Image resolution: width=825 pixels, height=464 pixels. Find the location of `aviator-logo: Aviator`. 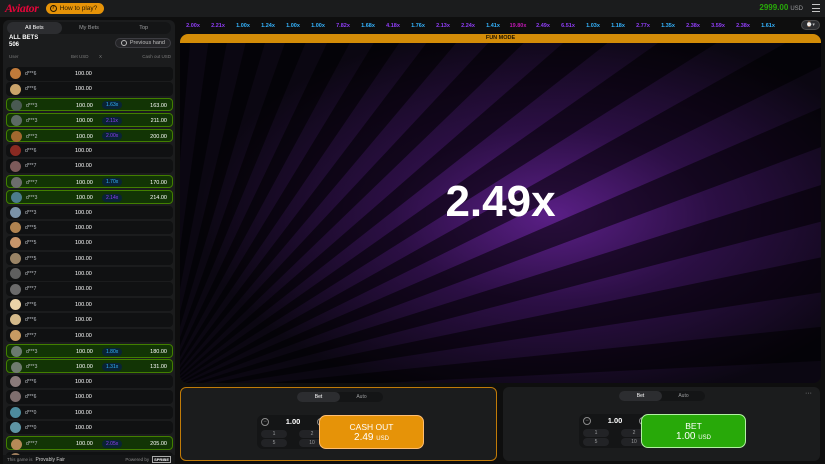

aviator-logo: Aviator is located at coordinates (22, 8).